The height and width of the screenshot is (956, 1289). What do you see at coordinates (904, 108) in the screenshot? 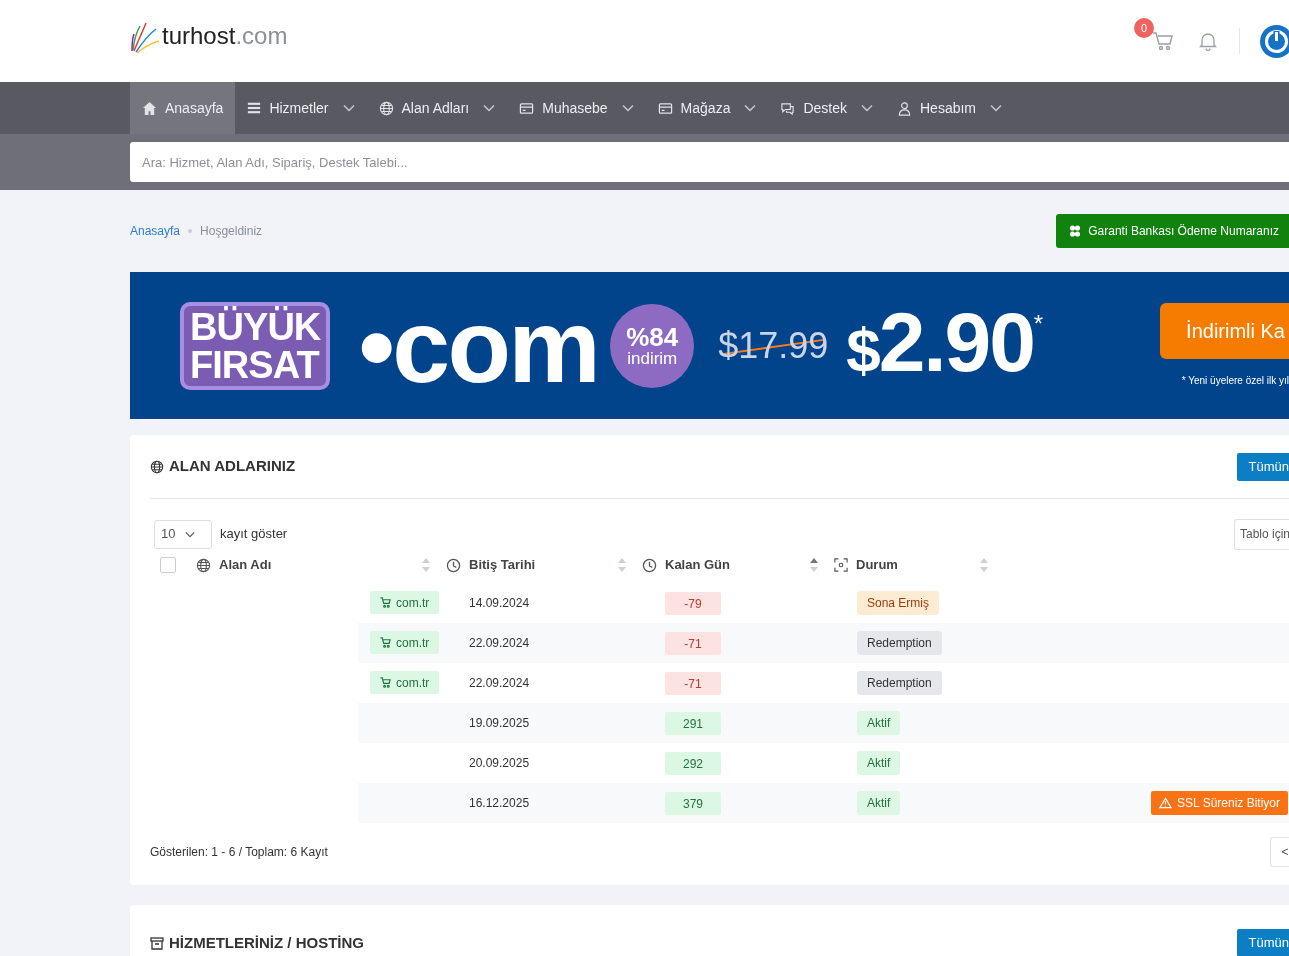
I see `user-icon` at bounding box center [904, 108].